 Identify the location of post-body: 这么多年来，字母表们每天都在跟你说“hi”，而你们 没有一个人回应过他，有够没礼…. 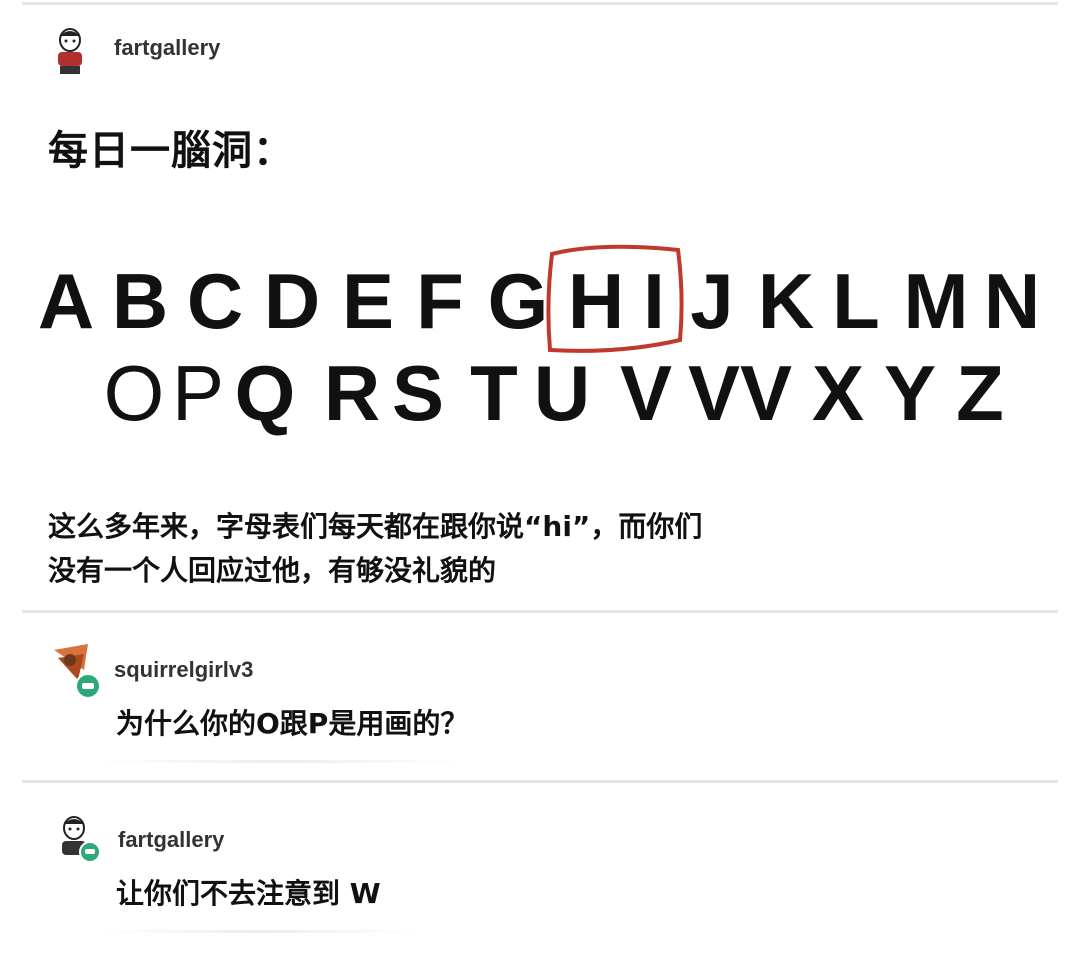
(538, 549).